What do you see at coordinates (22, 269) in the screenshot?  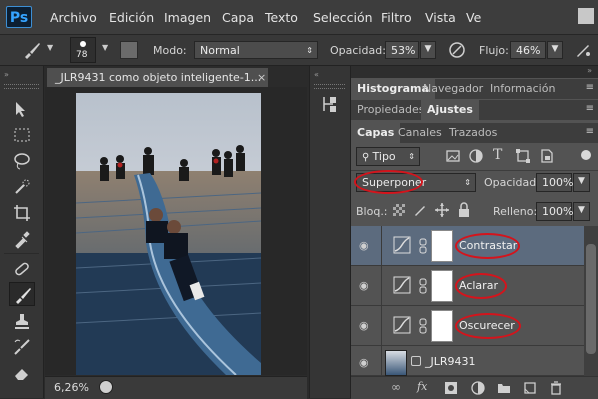 I see `healing-brush-tool-icon` at bounding box center [22, 269].